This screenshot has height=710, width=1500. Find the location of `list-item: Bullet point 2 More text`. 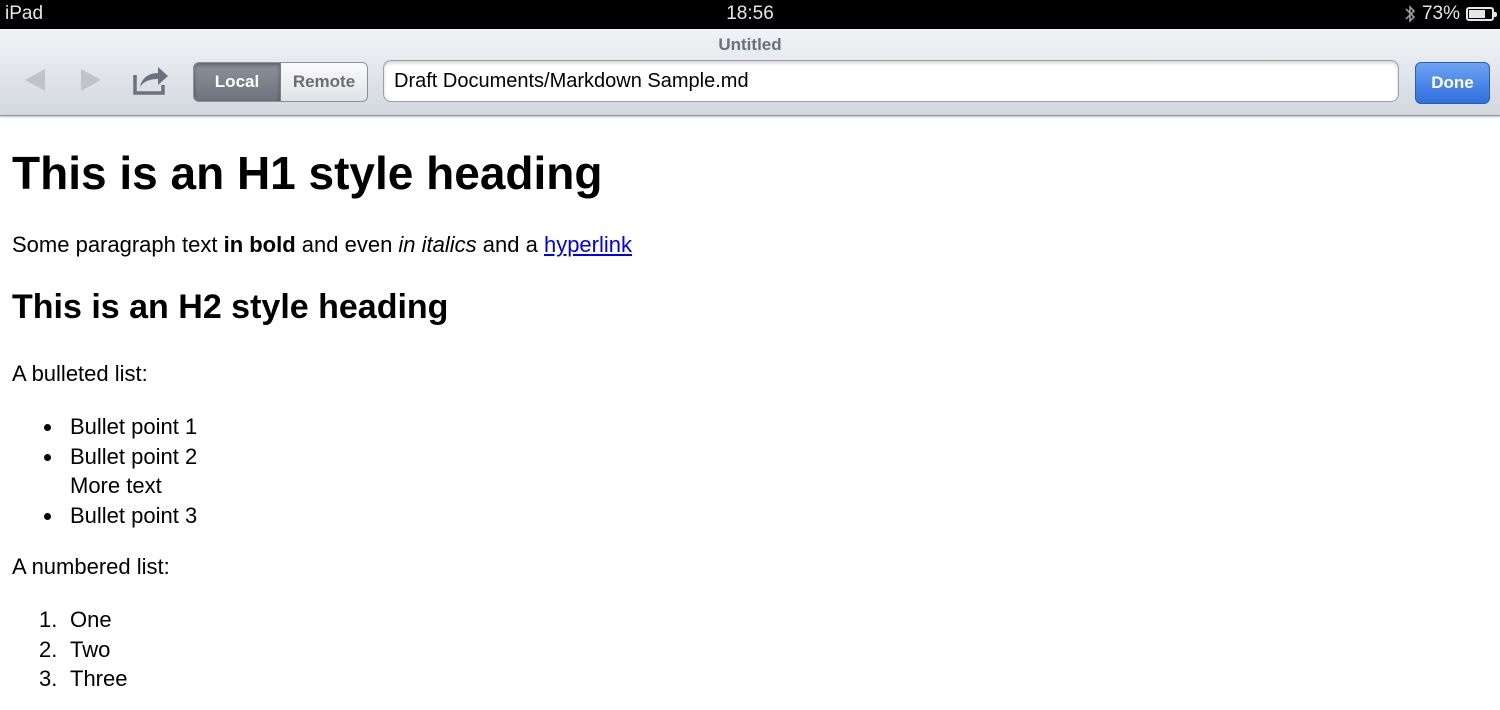

list-item: Bullet point 2 More text is located at coordinates (104, 471).